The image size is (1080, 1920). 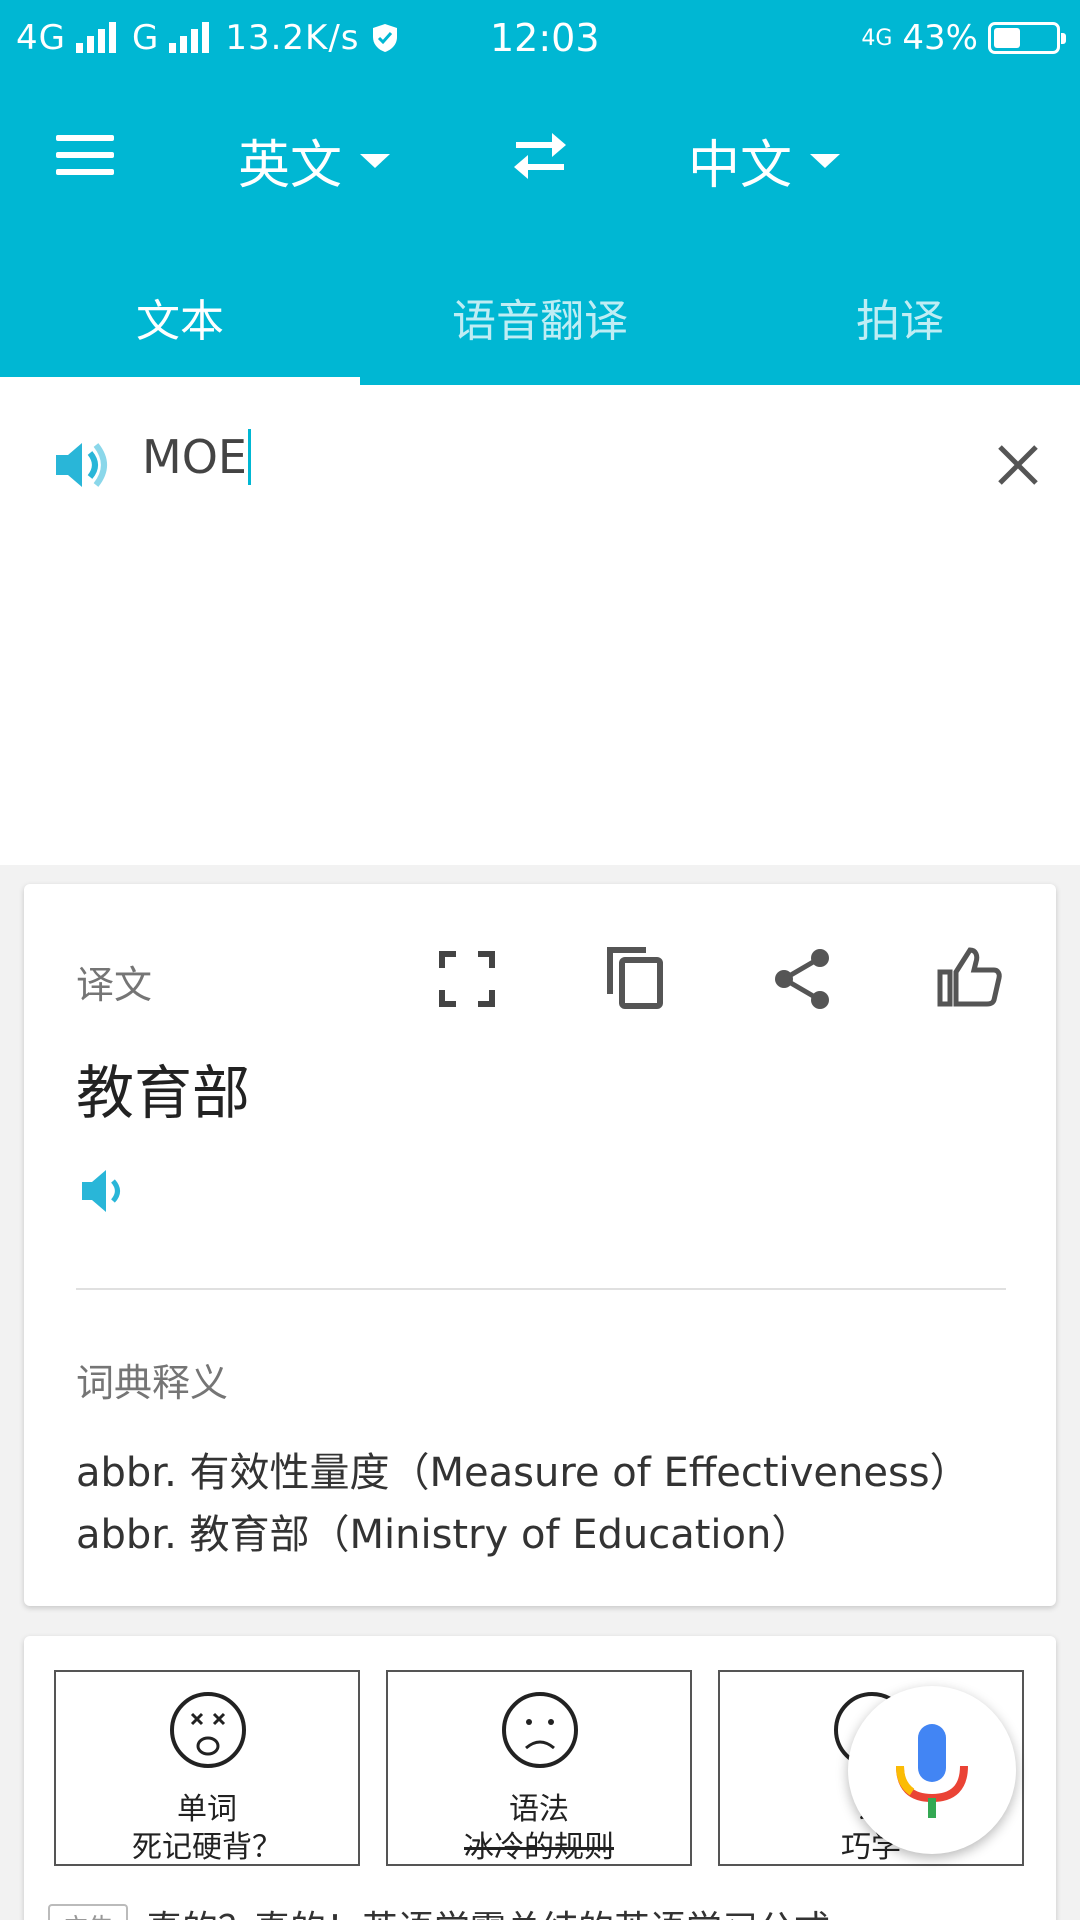 I want to click on target-language-label: 中文, so click(x=740, y=166).